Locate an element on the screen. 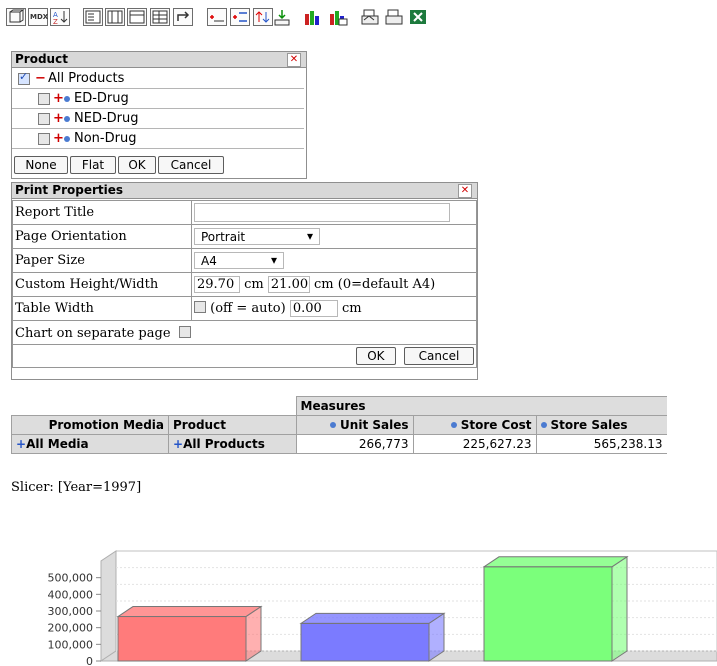 Image resolution: width=717 pixels, height=666 pixels. table-icon is located at coordinates (160, 17).